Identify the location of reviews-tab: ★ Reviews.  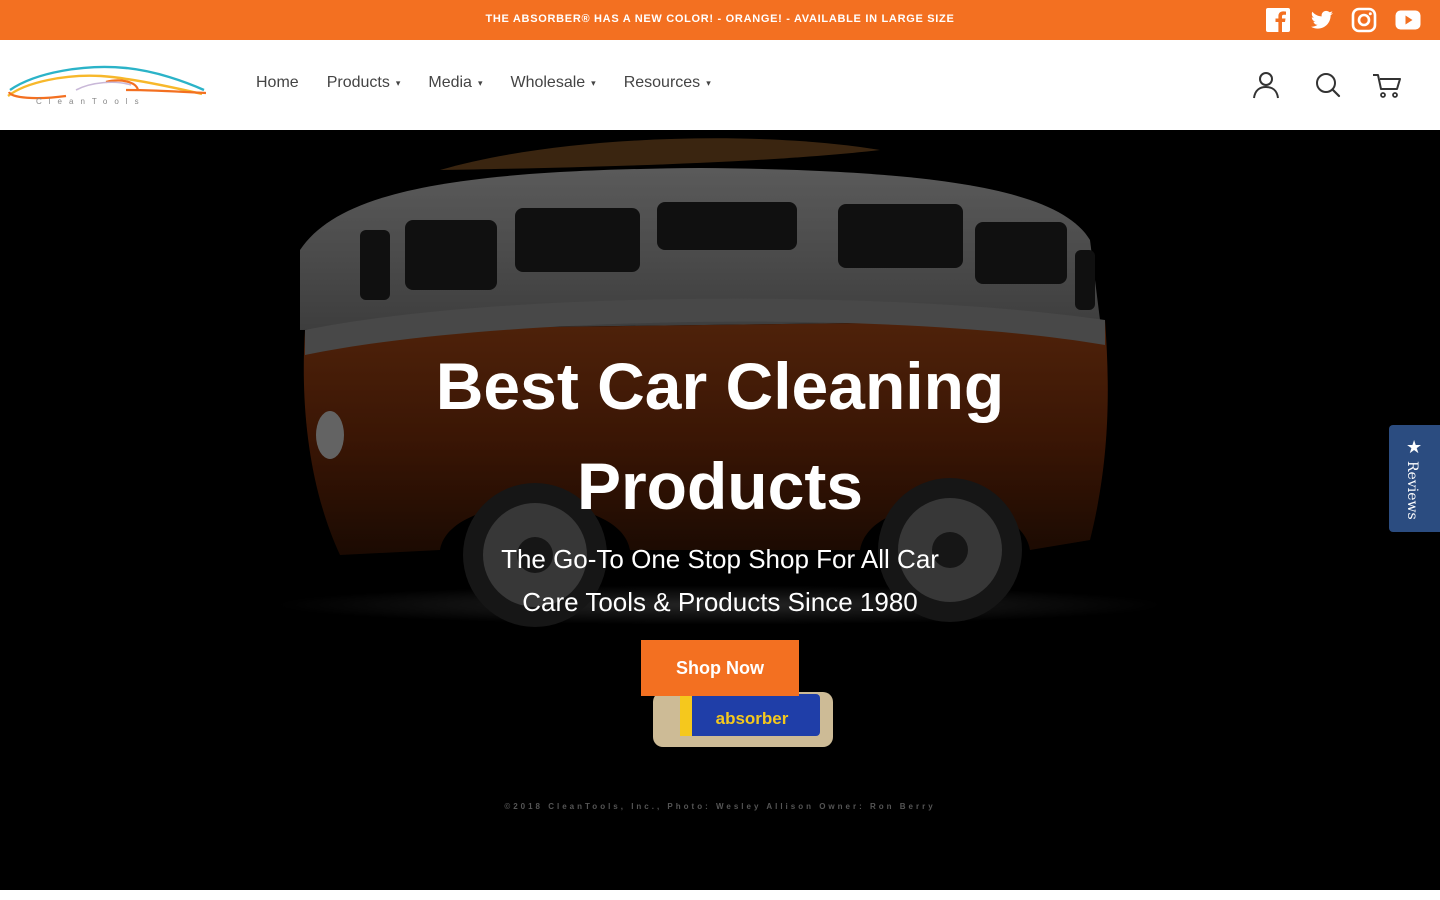
(1414, 478).